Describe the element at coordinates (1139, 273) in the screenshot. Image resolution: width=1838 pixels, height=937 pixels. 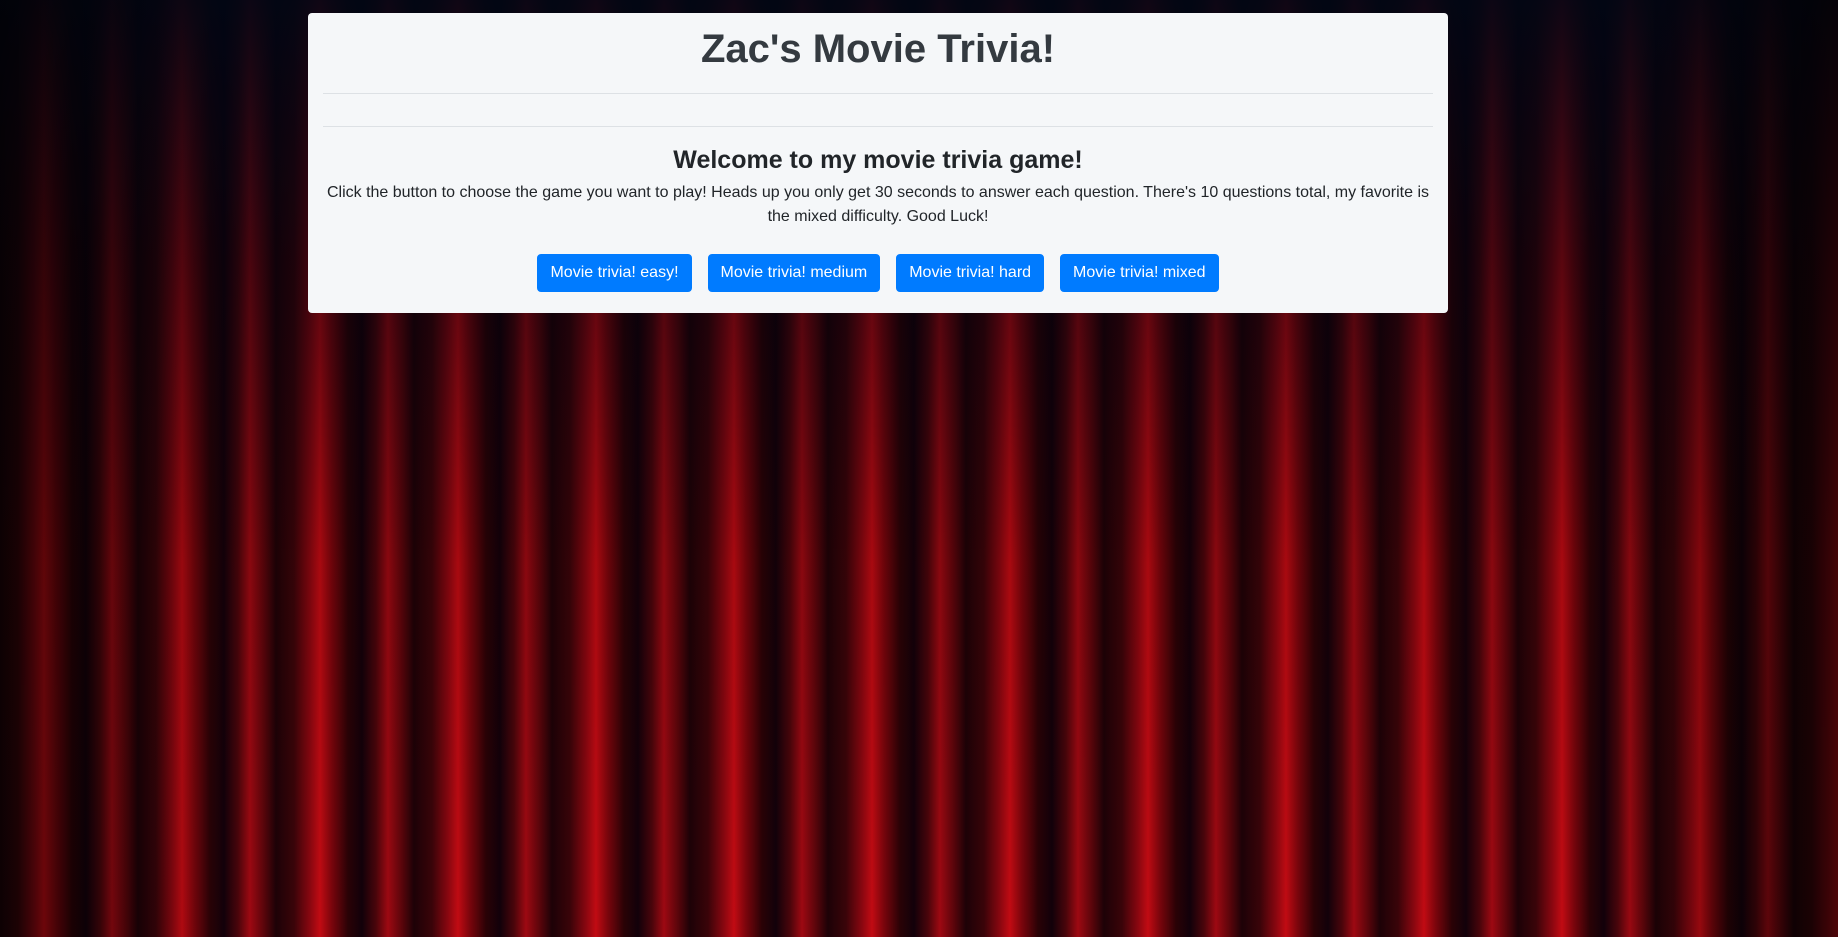
I see `mixed-game-button: Movie trivia! mixed` at that location.